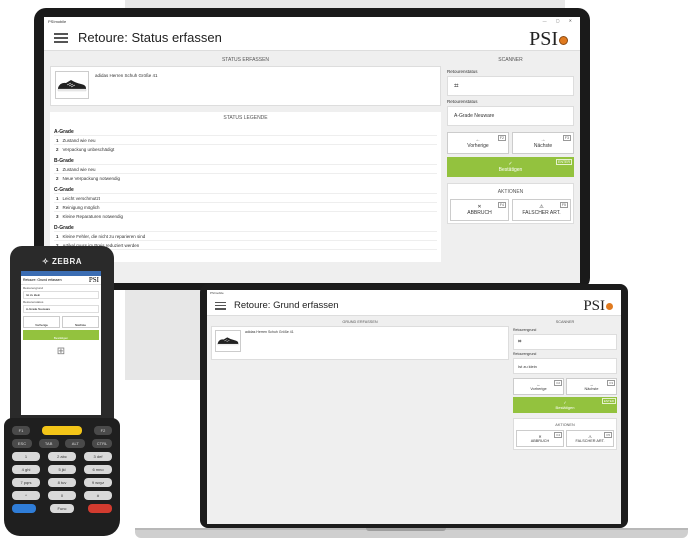  I want to click on red-key, so click(100, 508).